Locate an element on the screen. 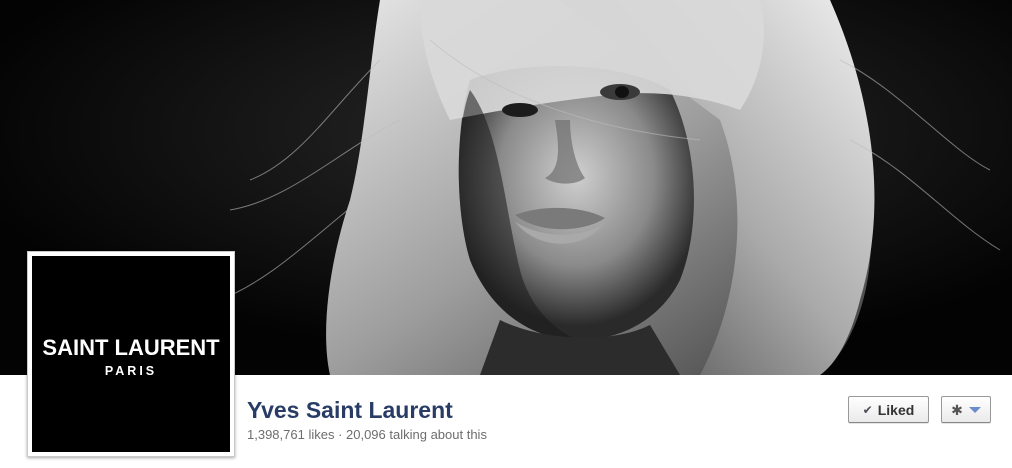 This screenshot has height=468, width=1012. logo-text-main: SAINT LAURENT is located at coordinates (131, 347).